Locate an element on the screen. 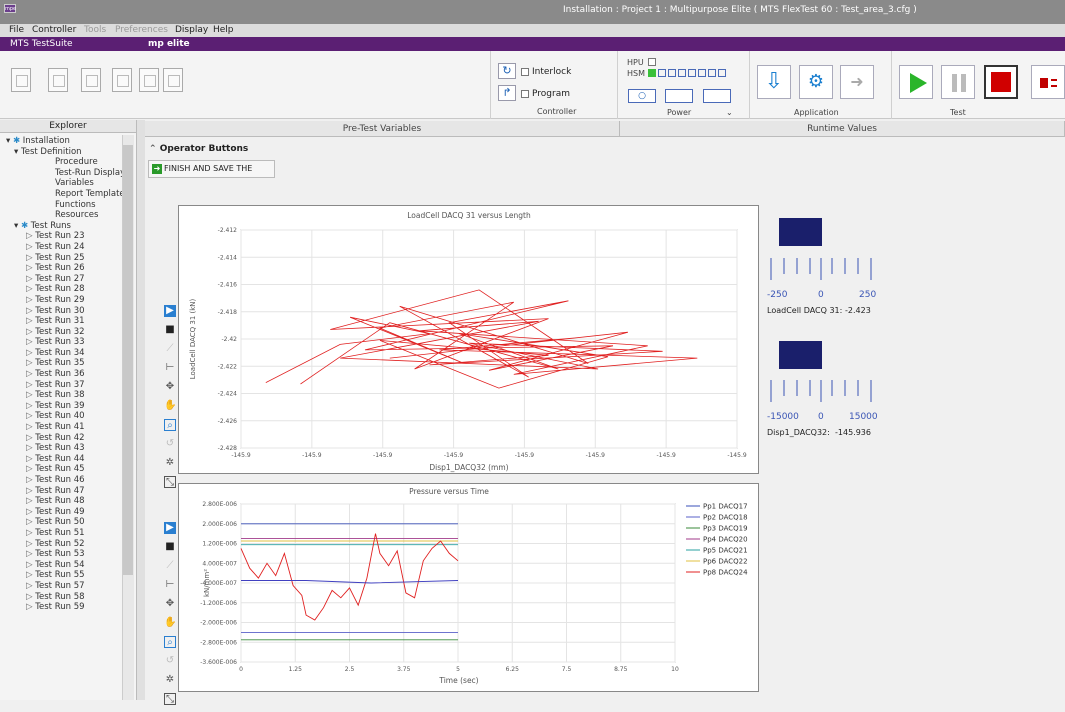 This screenshot has height=712, width=1065. tree-item: ▾ Test Definition is located at coordinates (68, 152).